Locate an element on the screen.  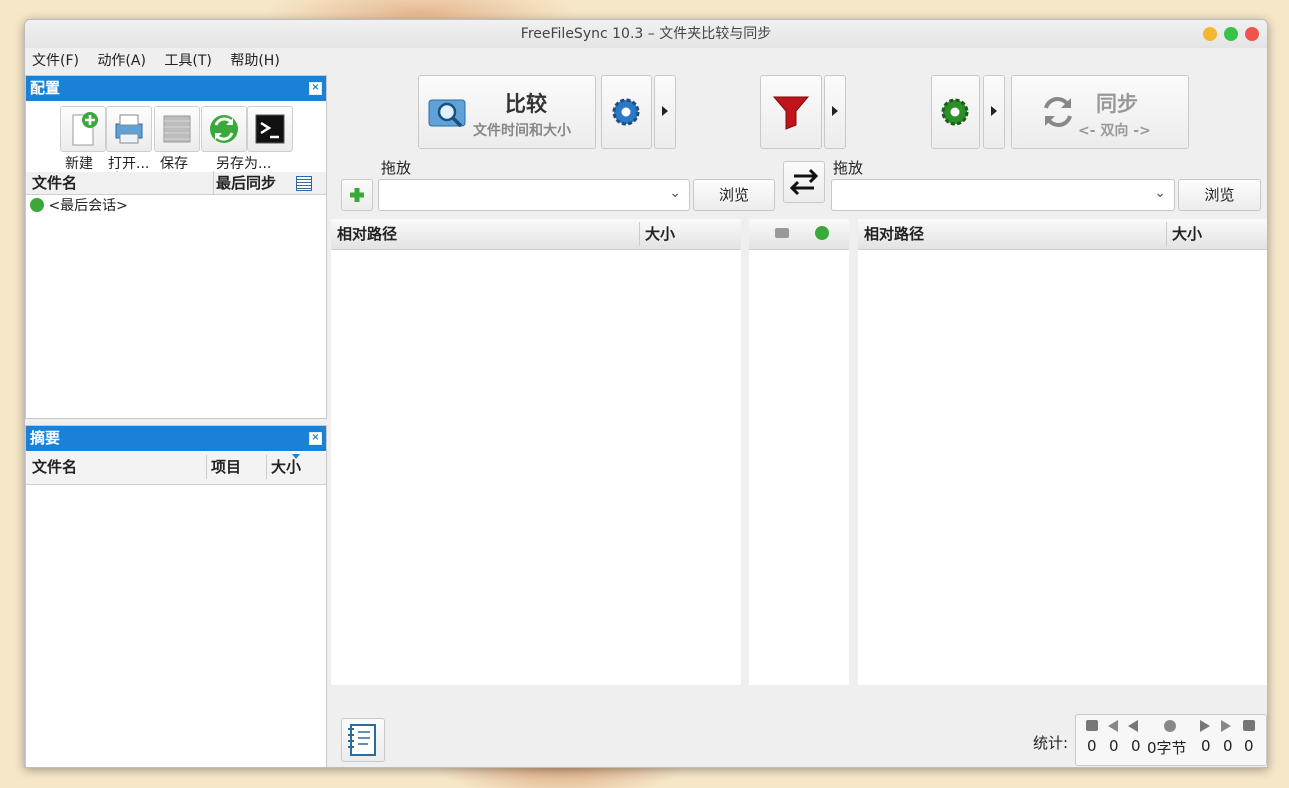
log-viewer-button is located at coordinates (363, 740).